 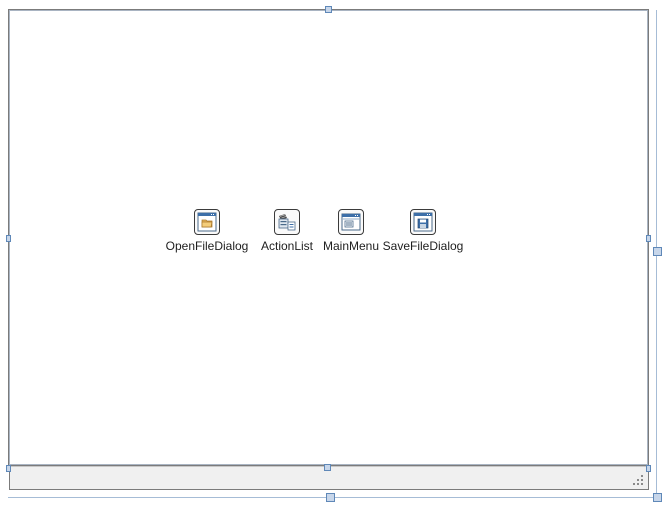 I want to click on component-main-menu: MainMenu, so click(x=351, y=231).